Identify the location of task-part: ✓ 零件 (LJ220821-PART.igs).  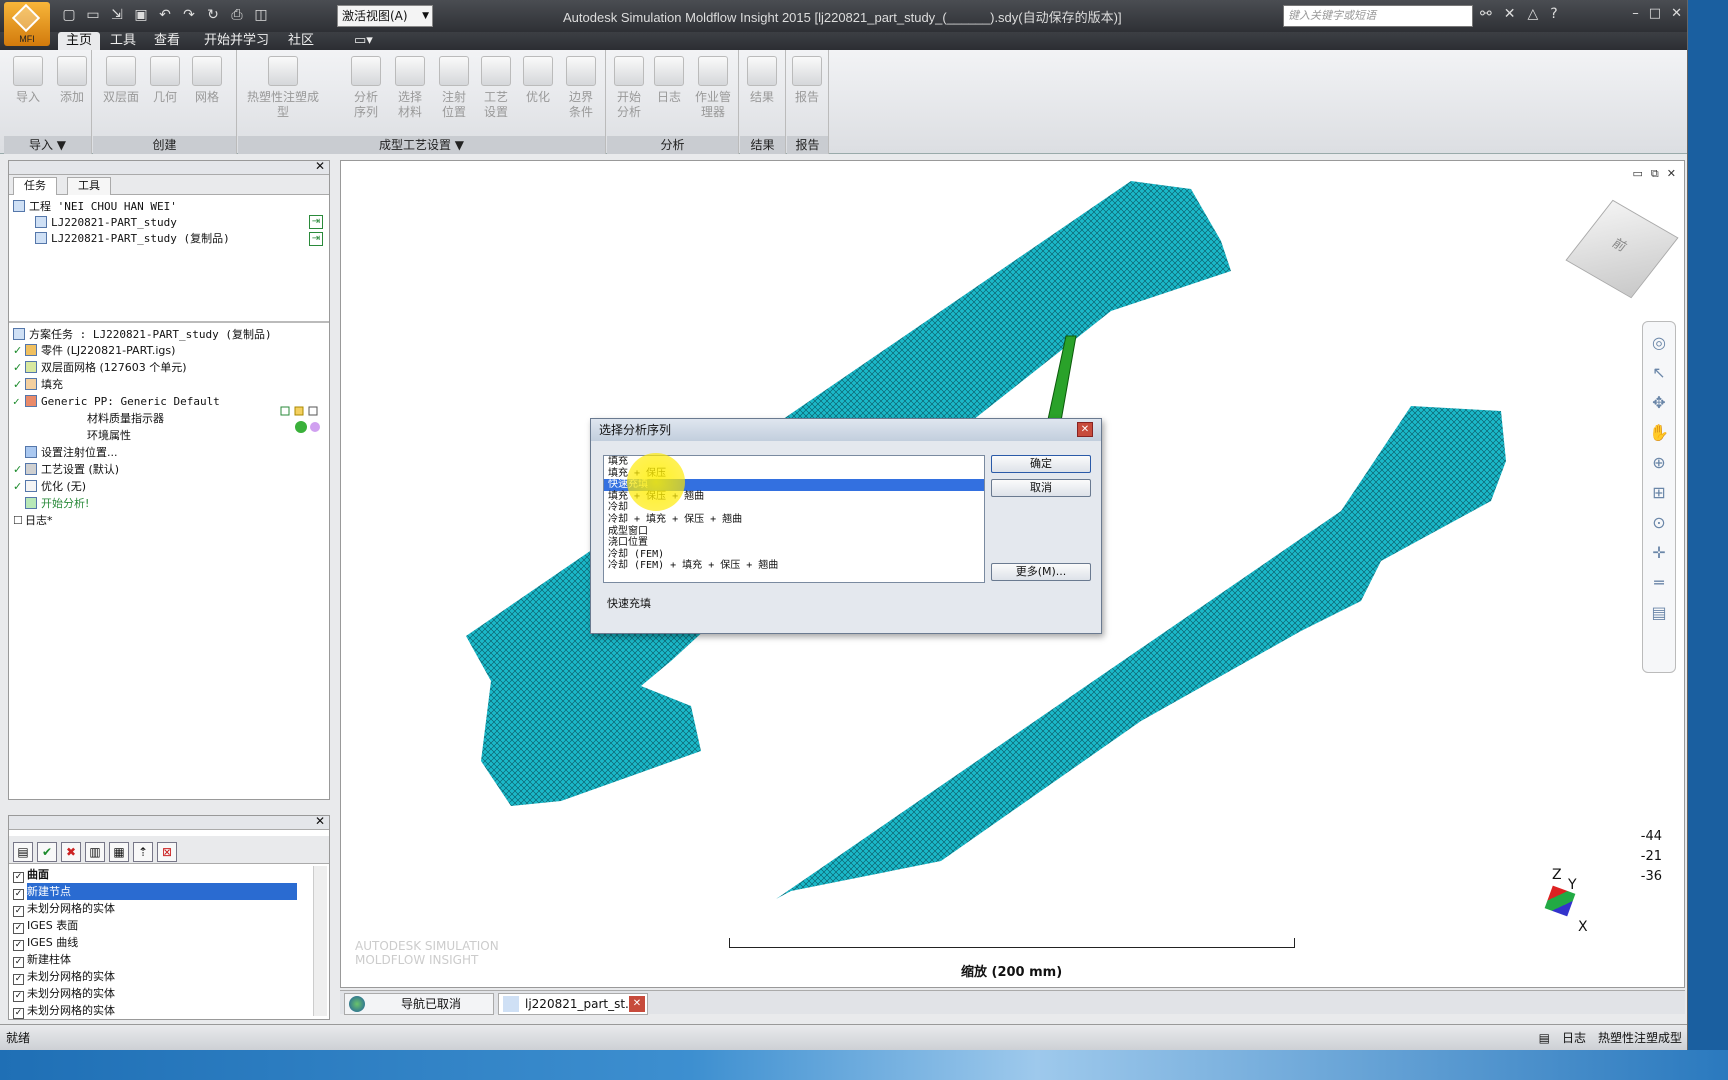
(94, 351).